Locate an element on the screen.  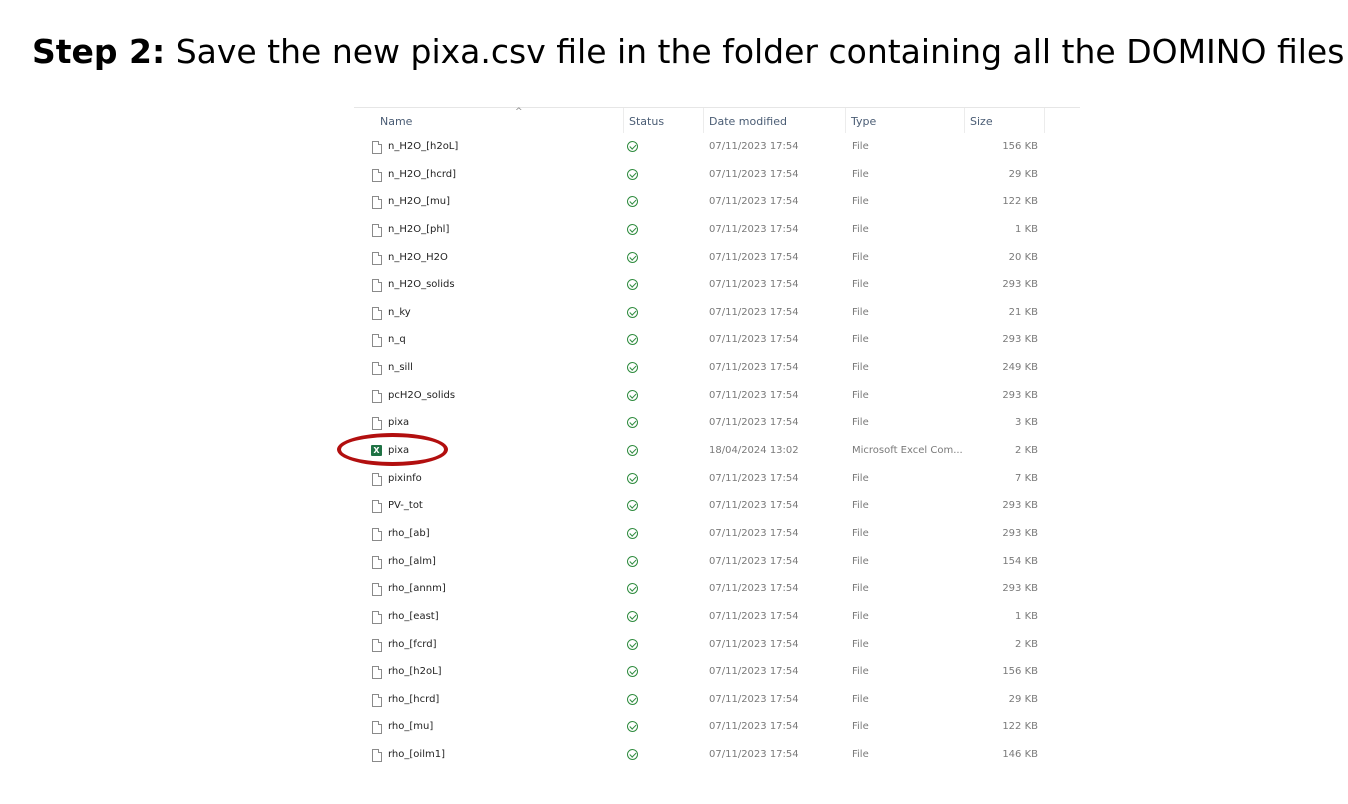
file-row: pcH2O_solids 07/11/2023 17:54 File 293 KB is located at coordinates (717, 396).